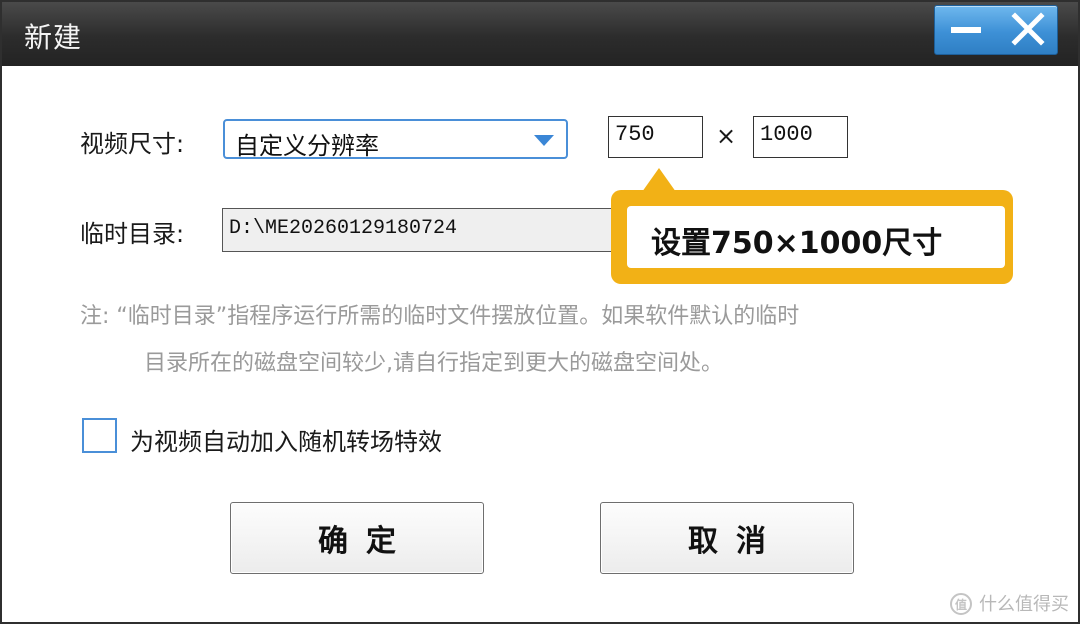  I want to click on temp-dir-field: D:\ME20260129180724, so click(422, 230).